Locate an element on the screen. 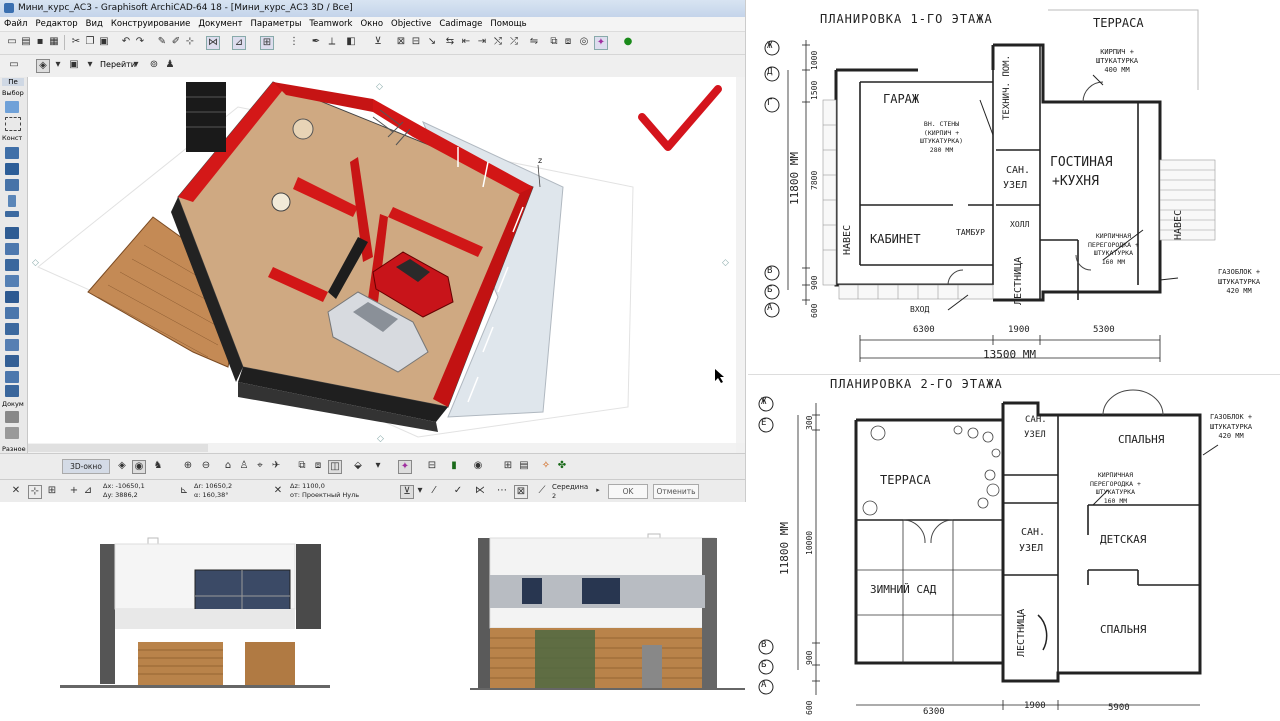 Image resolution: width=1280 pixels, height=721 pixels. pen-icon: ✒ is located at coordinates (316, 42).